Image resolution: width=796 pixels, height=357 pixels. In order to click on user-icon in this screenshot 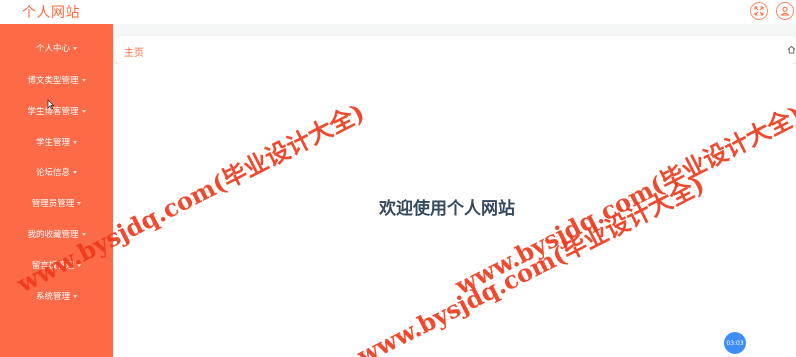, I will do `click(785, 11)`.